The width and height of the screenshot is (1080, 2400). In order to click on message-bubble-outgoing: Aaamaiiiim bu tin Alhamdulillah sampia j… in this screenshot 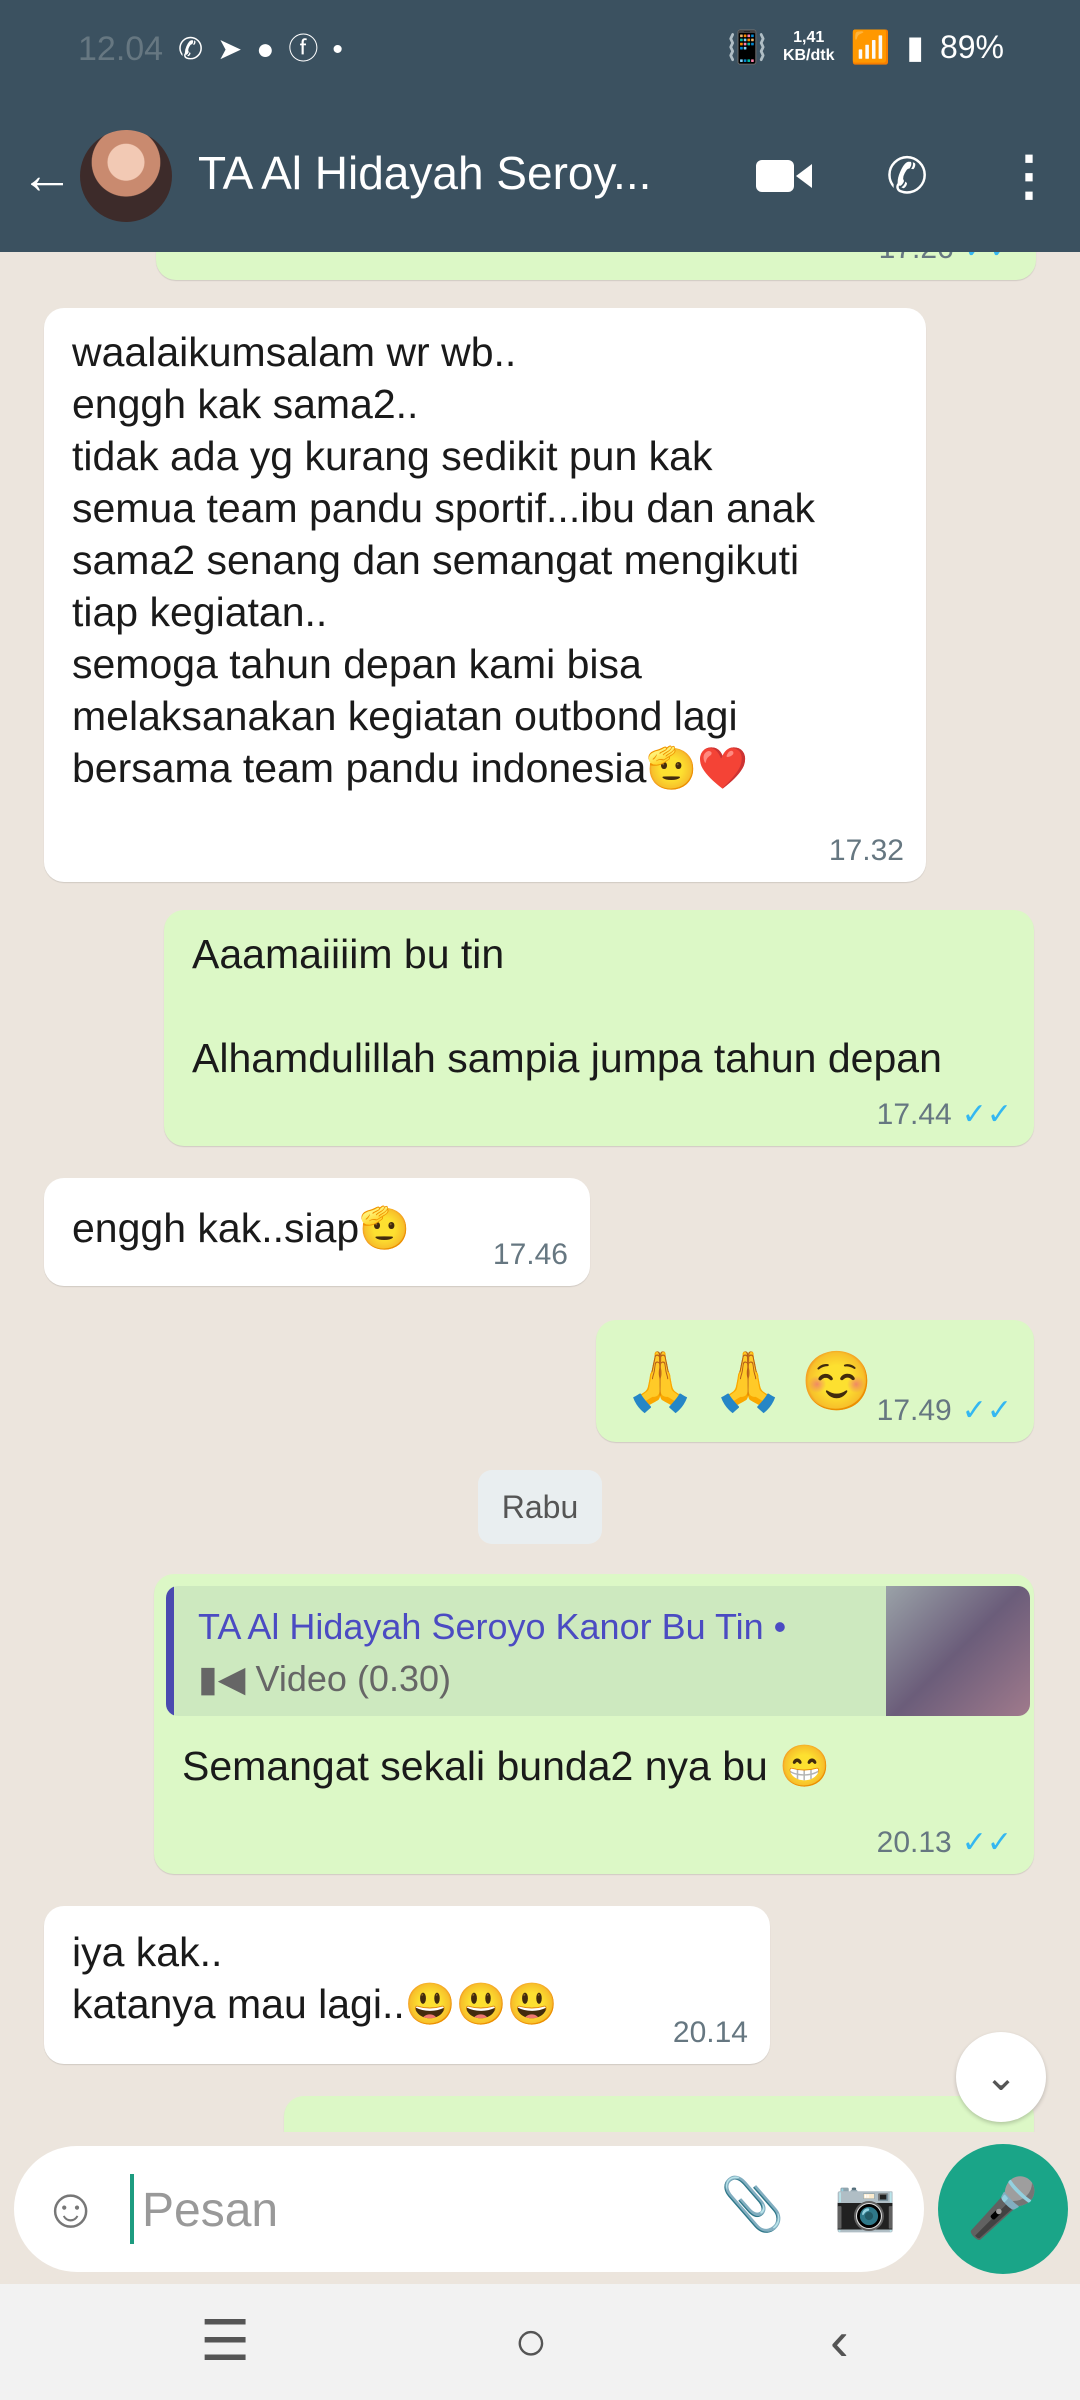, I will do `click(599, 1028)`.